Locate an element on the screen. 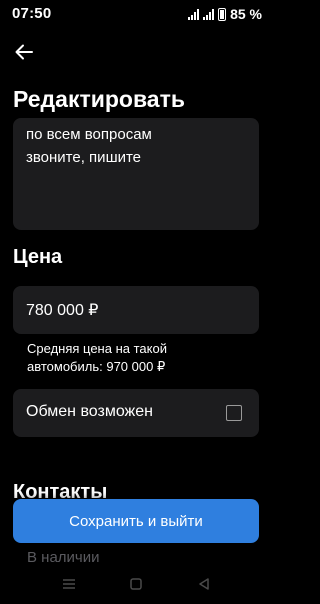 The image size is (320, 604). signal-icon is located at coordinates (194, 14).